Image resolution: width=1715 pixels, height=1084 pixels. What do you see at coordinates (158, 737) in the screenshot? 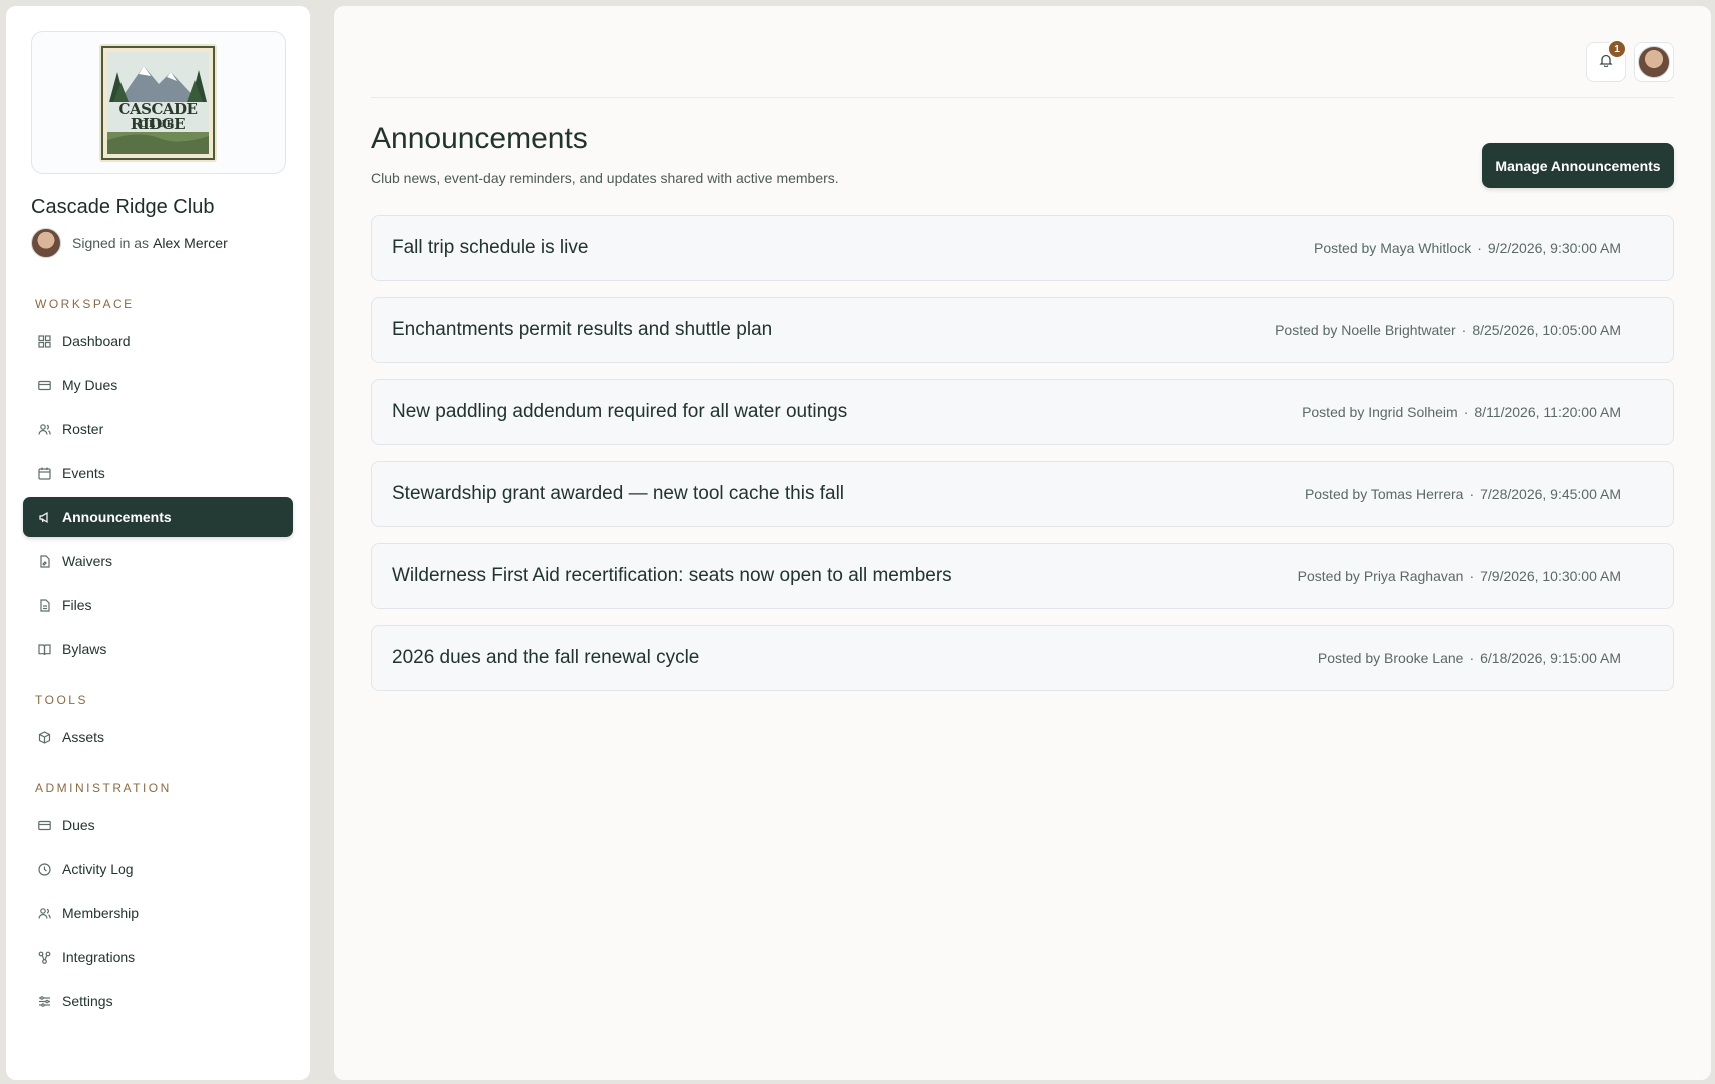
I see `sidebar-item-assets: Assets` at bounding box center [158, 737].